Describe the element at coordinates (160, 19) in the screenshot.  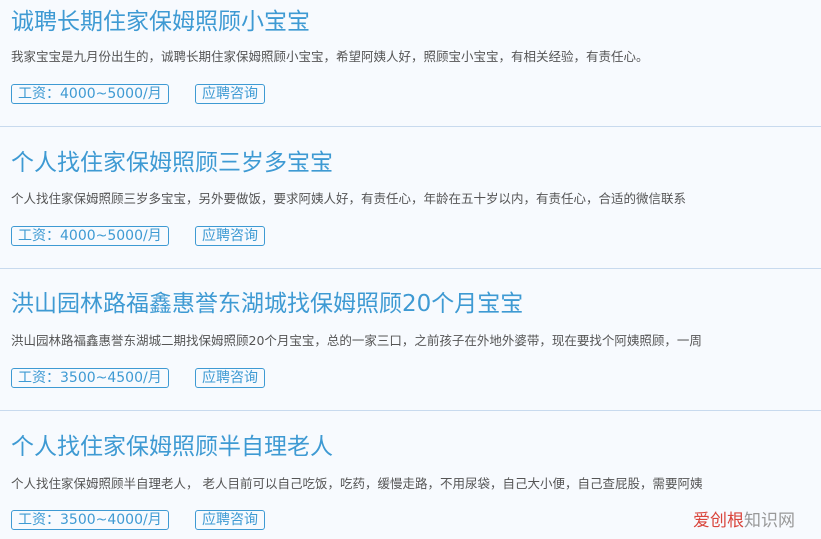
I see `listing-title: 诚聘长期住家保姆照顾小宝宝` at that location.